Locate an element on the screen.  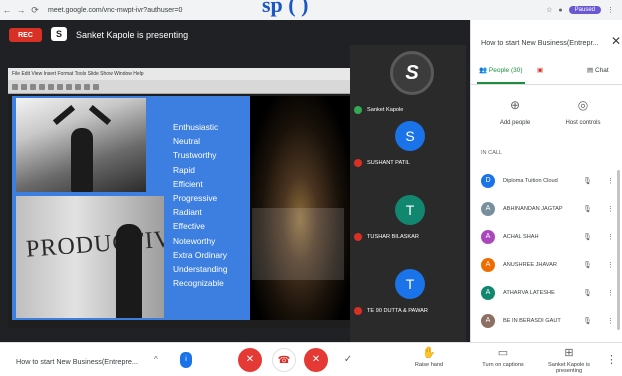
shield-icon: i is located at coordinates (186, 360).